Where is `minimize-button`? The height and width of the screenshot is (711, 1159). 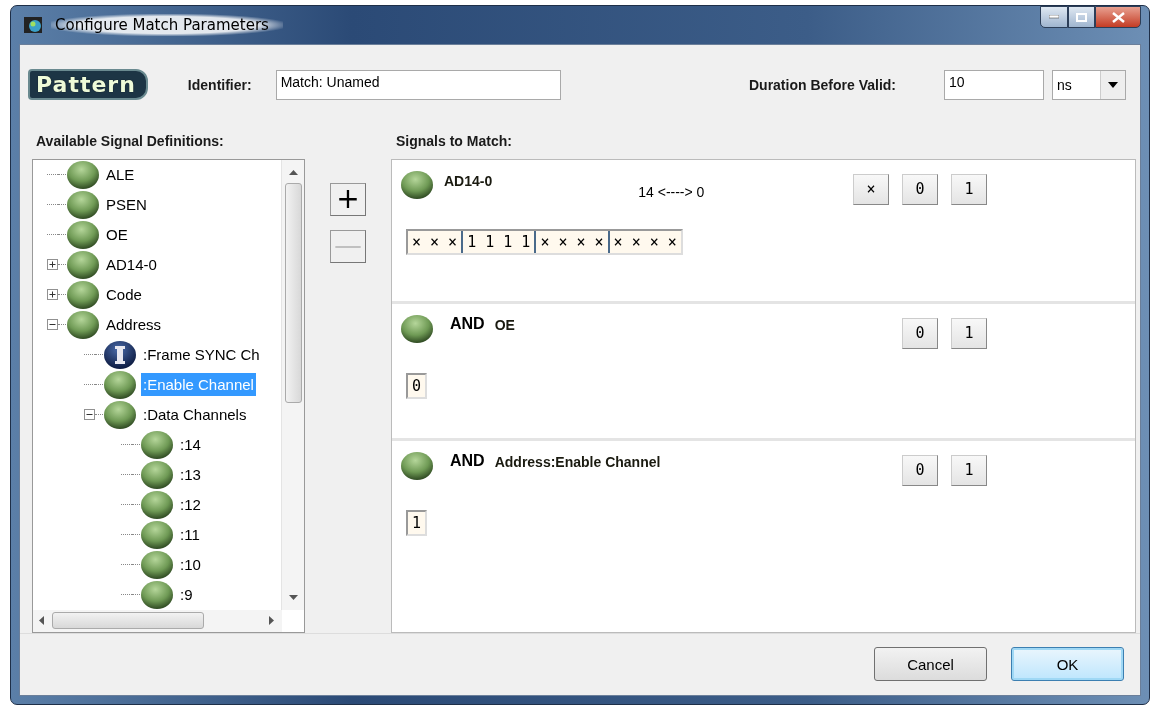 minimize-button is located at coordinates (1054, 17).